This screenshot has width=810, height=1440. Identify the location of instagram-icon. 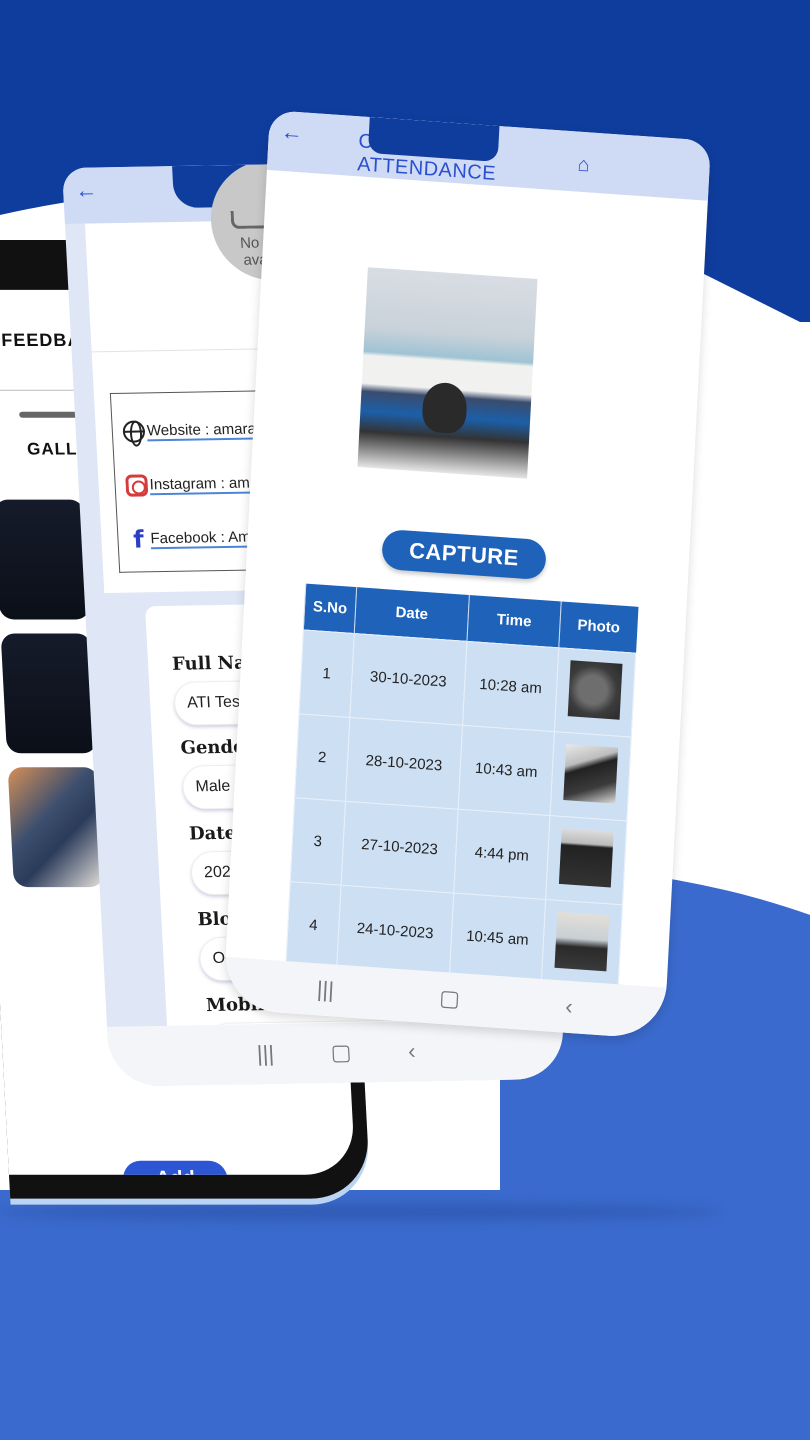
(137, 485).